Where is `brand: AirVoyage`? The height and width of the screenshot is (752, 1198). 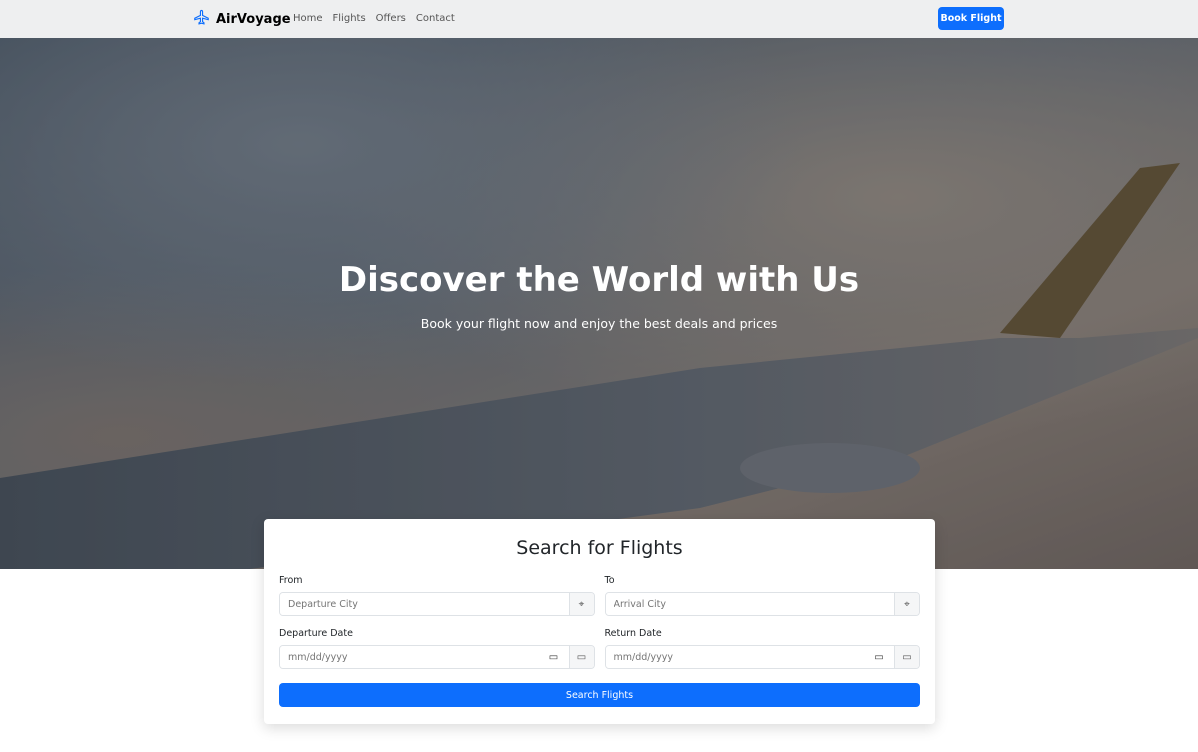 brand: AirVoyage is located at coordinates (242, 19).